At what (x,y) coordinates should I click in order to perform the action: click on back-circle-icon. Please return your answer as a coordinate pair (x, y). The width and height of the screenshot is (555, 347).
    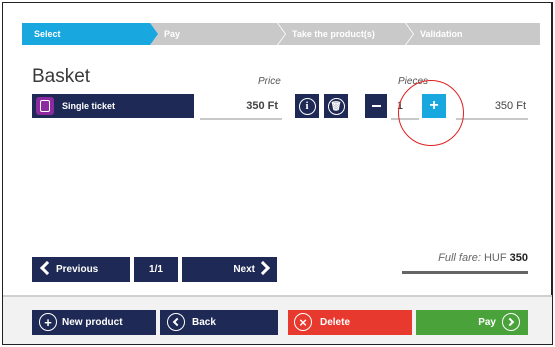
    Looking at the image, I should click on (176, 322).